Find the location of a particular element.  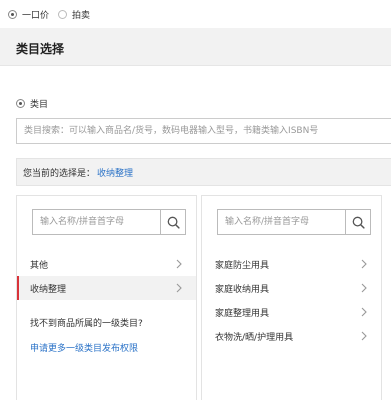

level1-search-box is located at coordinates (109, 222).